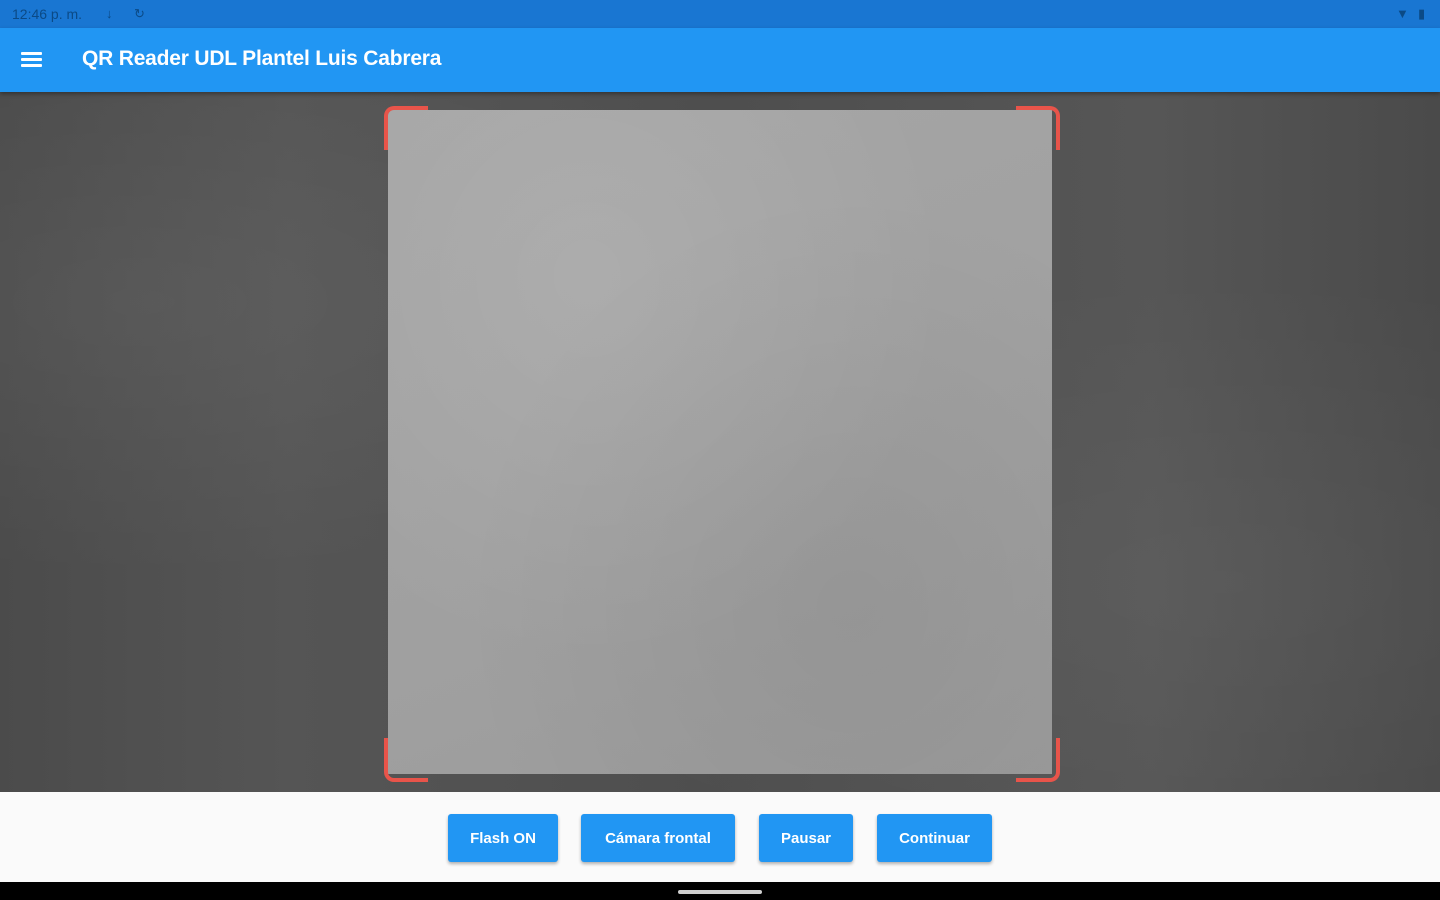 This screenshot has height=900, width=1440. What do you see at coordinates (720, 14) in the screenshot?
I see `status-bar: 12:46 p. m. ↓ ↻ ▼ ▮` at bounding box center [720, 14].